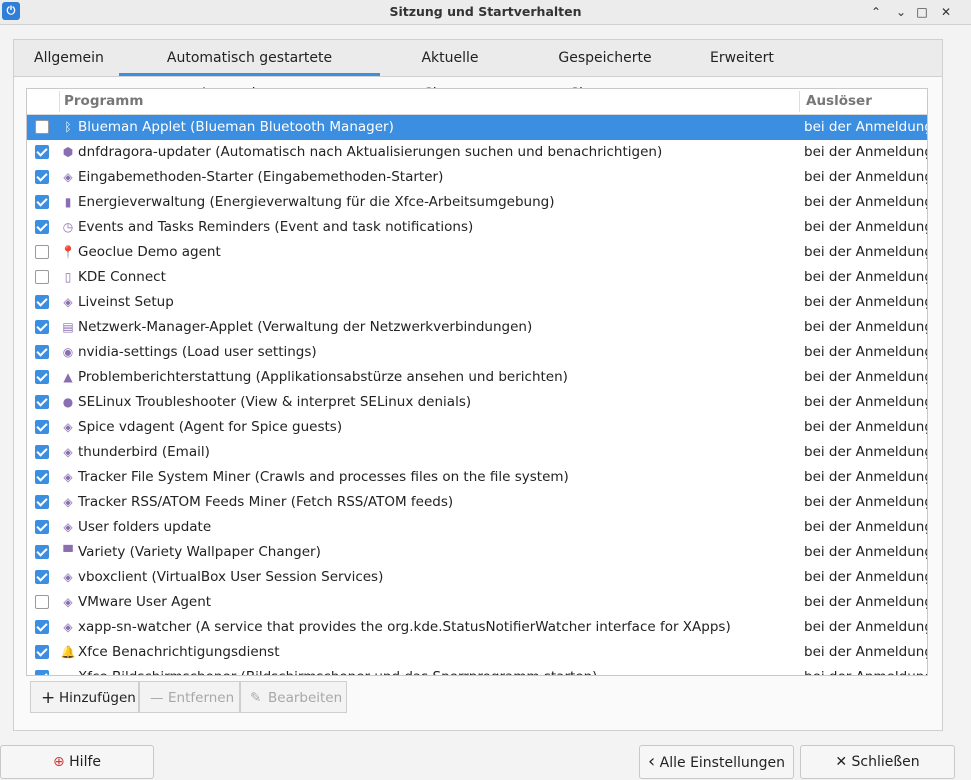 This screenshot has height=780, width=971. Describe the element at coordinates (901, 12) in the screenshot. I see `maximize-icon: ⌄` at that location.